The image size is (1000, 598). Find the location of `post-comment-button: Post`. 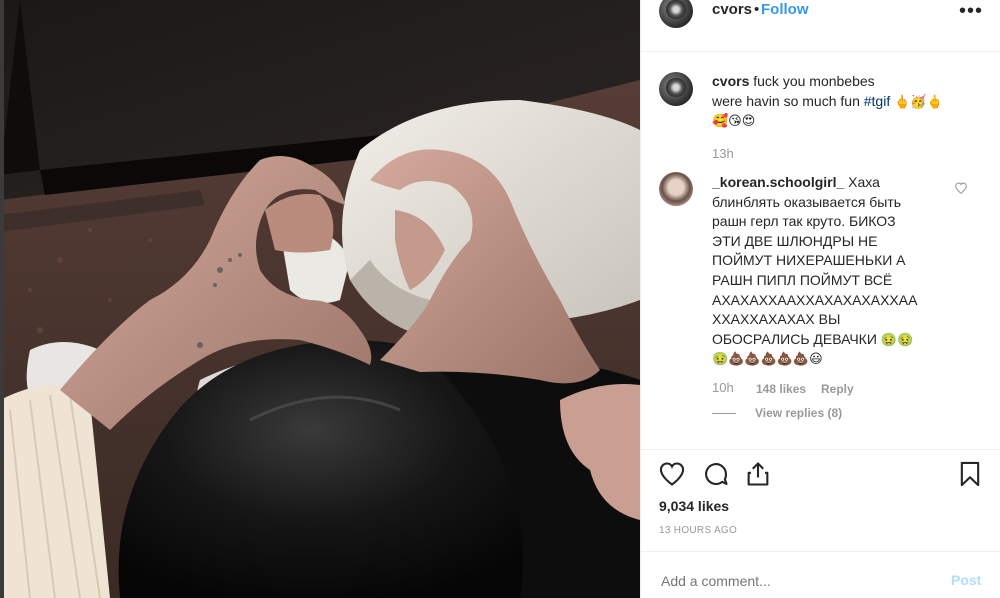

post-comment-button: Post is located at coordinates (966, 580).